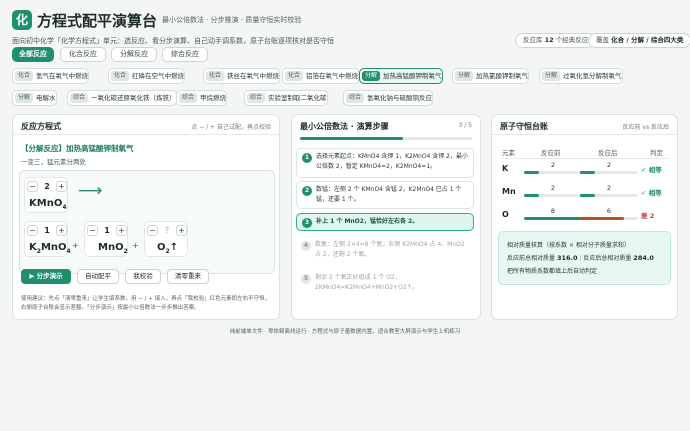 The height and width of the screenshot is (431, 690). What do you see at coordinates (49, 276) in the screenshot?
I see `button-label: 分步演示` at bounding box center [49, 276].